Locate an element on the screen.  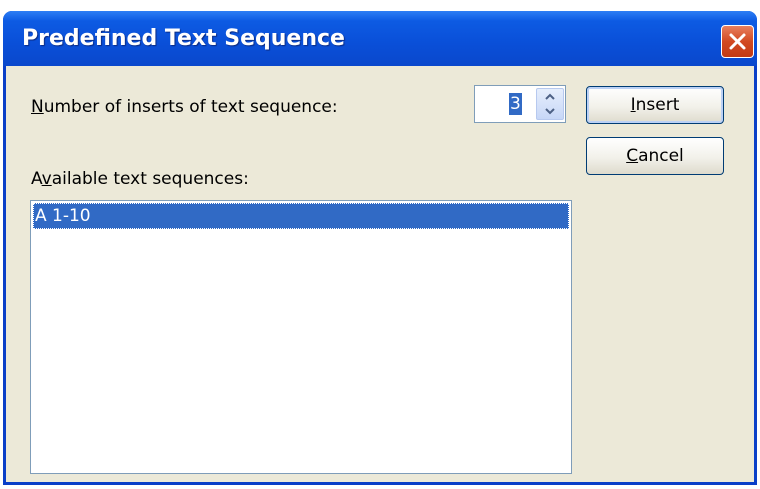
list-item: A 1-10 is located at coordinates (301, 216).